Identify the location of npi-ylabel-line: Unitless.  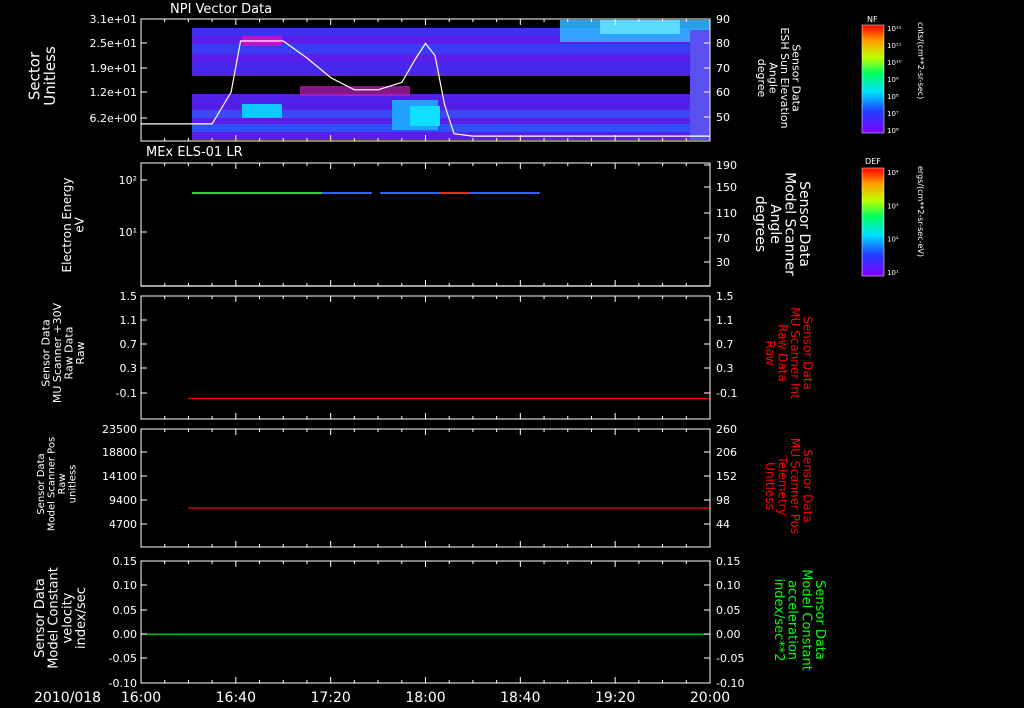
(50, 76).